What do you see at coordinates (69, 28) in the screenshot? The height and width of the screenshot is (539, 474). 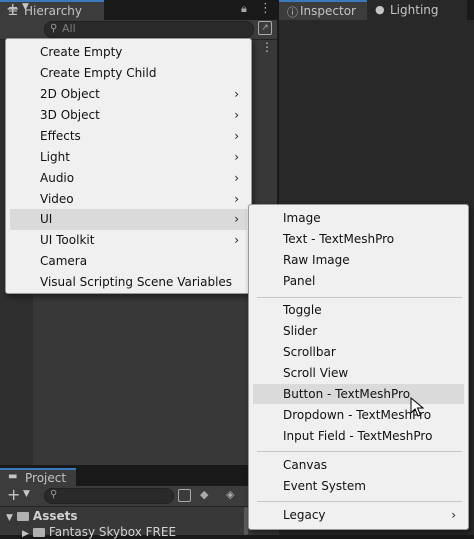 I see `search-placeholder: All` at bounding box center [69, 28].